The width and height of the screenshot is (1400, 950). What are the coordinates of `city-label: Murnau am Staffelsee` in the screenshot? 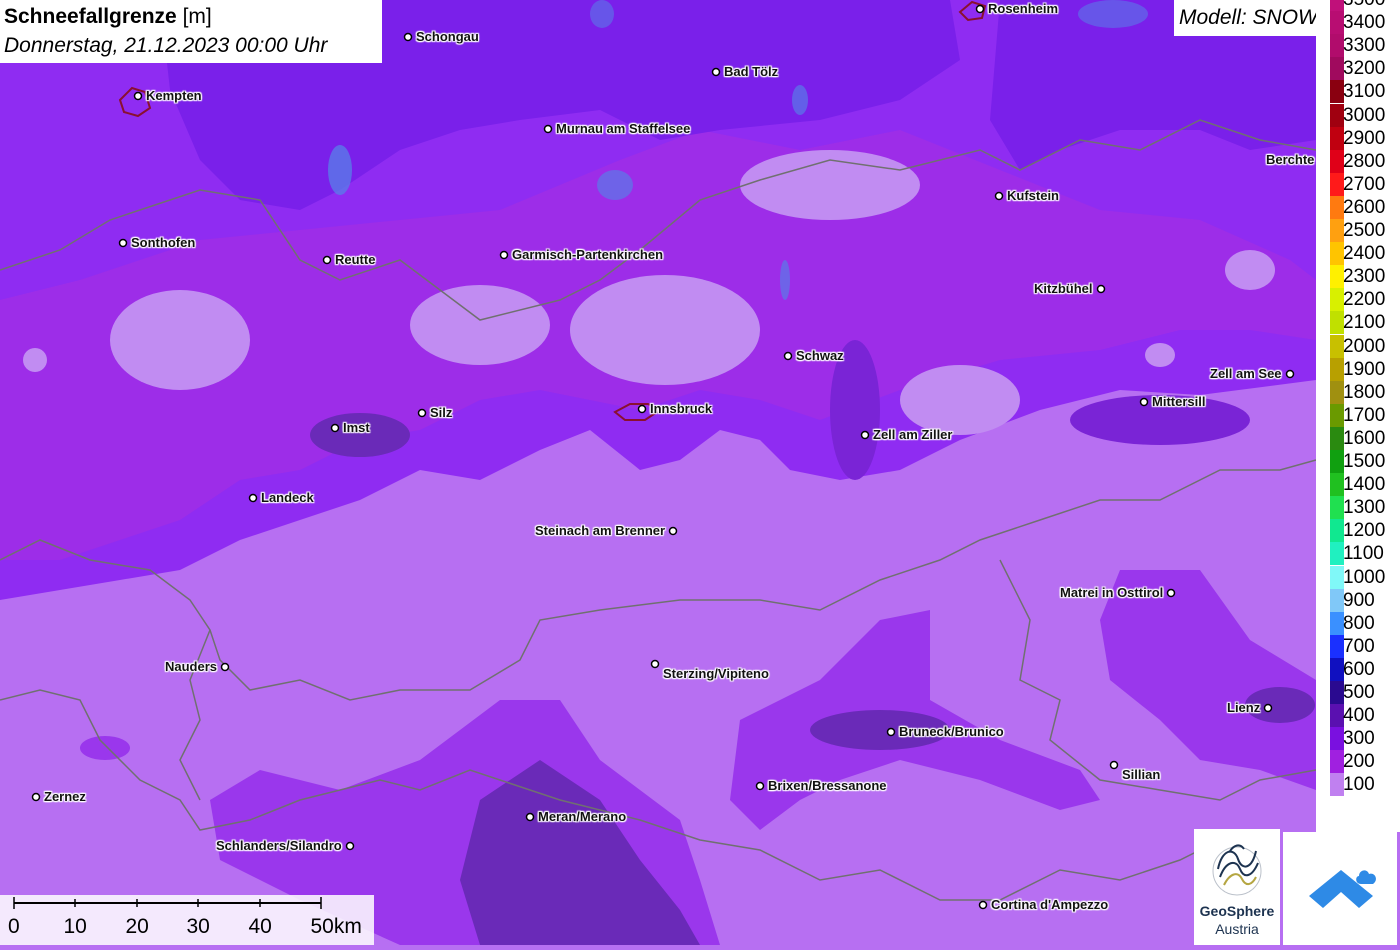 It's located at (623, 128).